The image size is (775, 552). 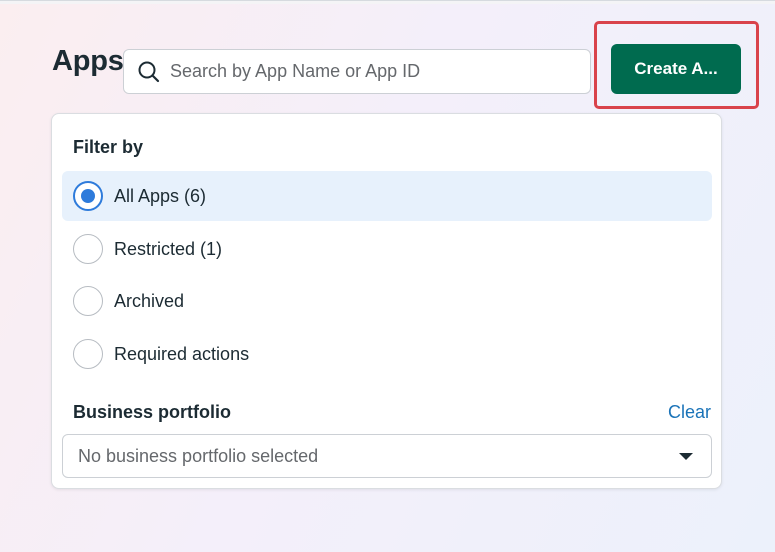 I want to click on filter-heading: Filter by, so click(x=108, y=147).